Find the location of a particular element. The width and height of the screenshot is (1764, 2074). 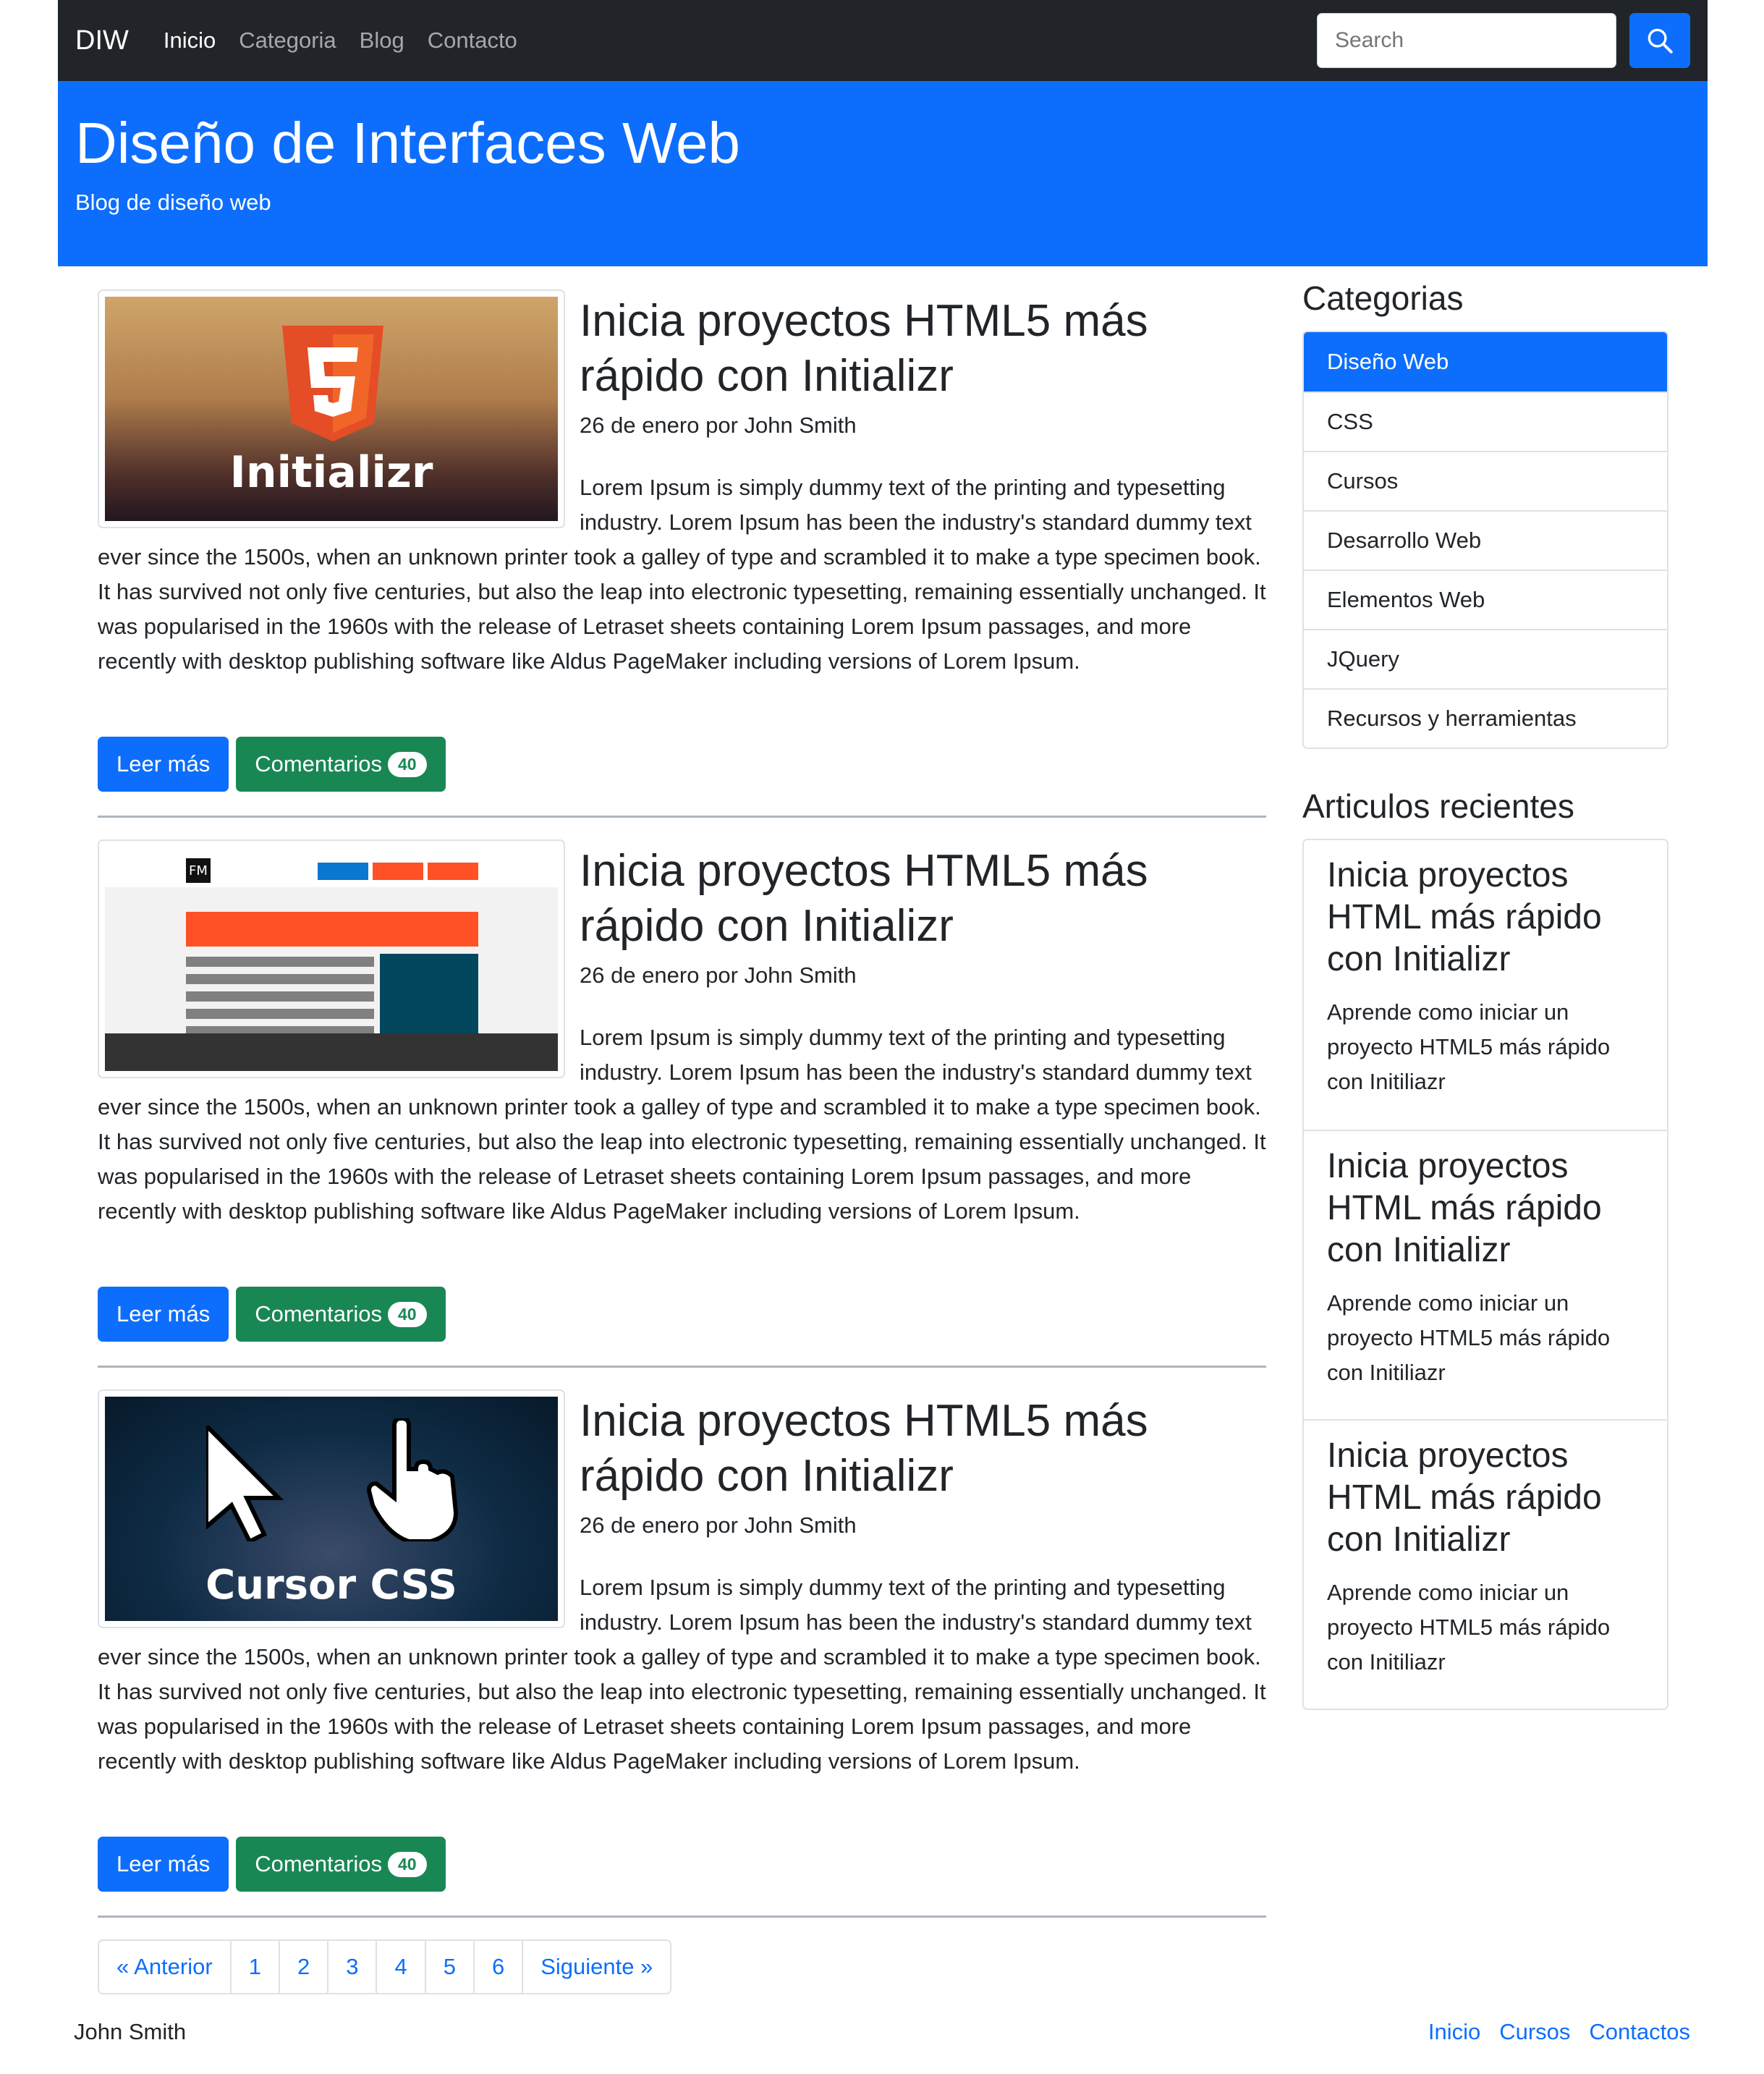

category-item: Elementos Web is located at coordinates (1485, 599).